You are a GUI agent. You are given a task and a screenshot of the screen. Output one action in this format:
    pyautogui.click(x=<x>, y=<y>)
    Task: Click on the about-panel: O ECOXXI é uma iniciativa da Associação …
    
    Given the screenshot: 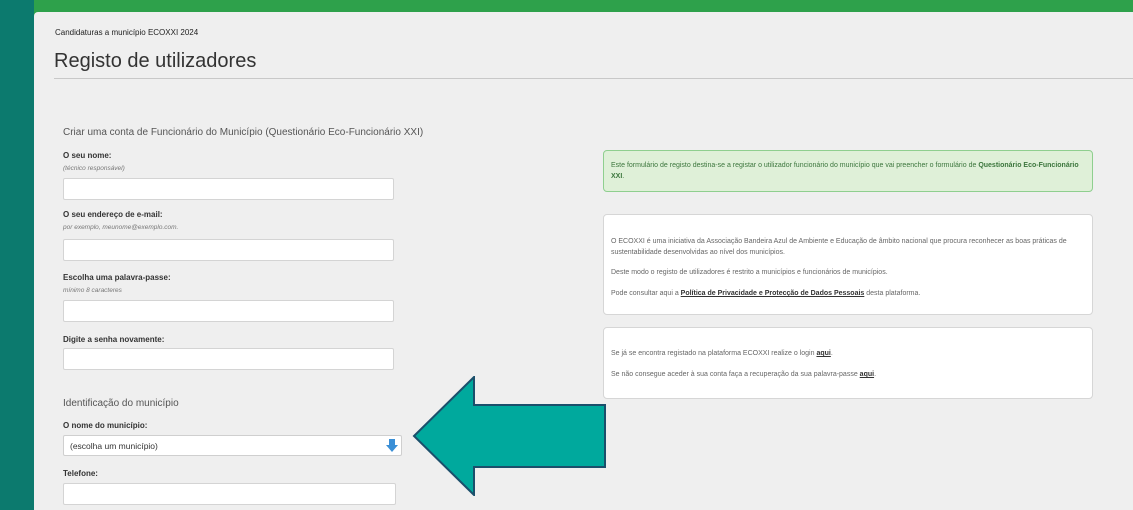 What is the action you would take?
    pyautogui.click(x=848, y=264)
    